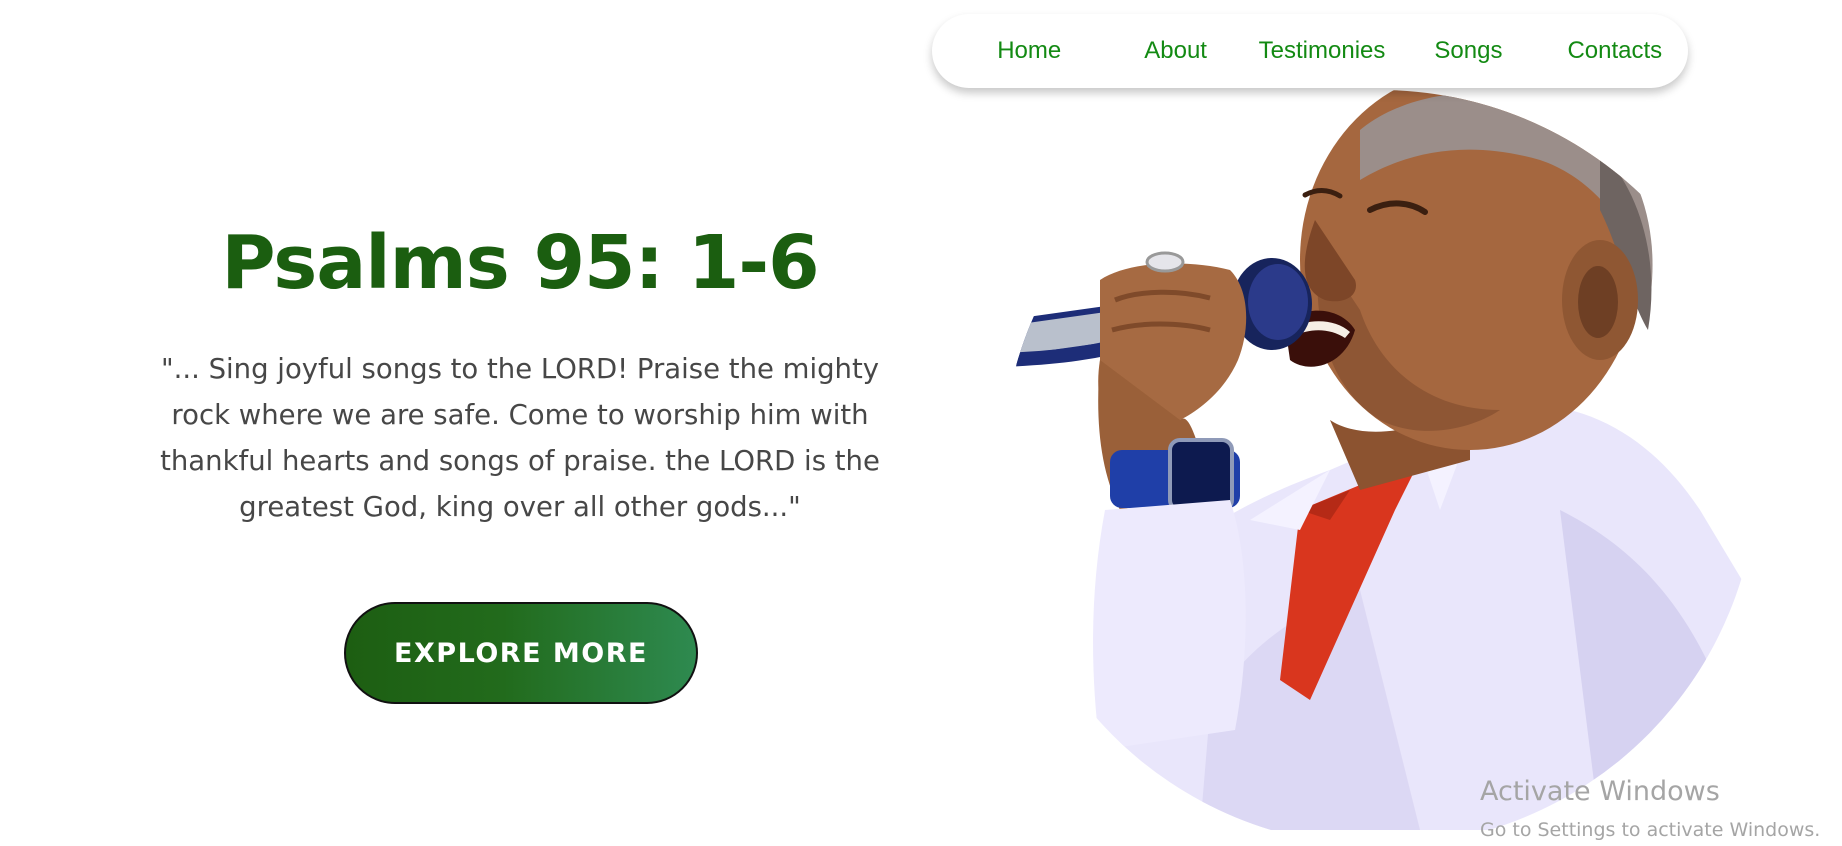  I want to click on activate-windows-watermark: Activate Windows, so click(1600, 791).